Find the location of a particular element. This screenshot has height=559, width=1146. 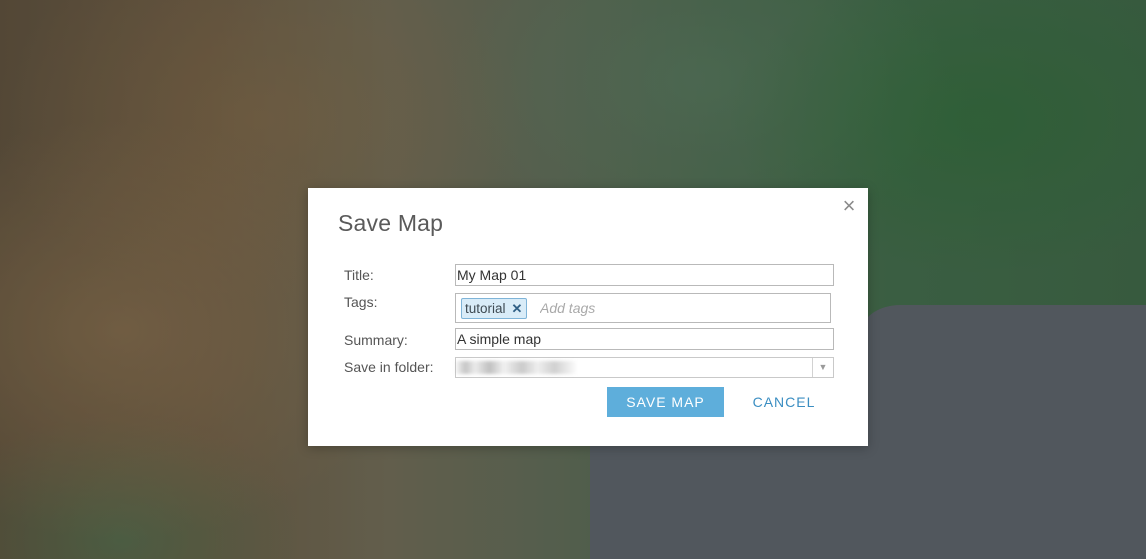

folder-value-redacted is located at coordinates (516, 367).